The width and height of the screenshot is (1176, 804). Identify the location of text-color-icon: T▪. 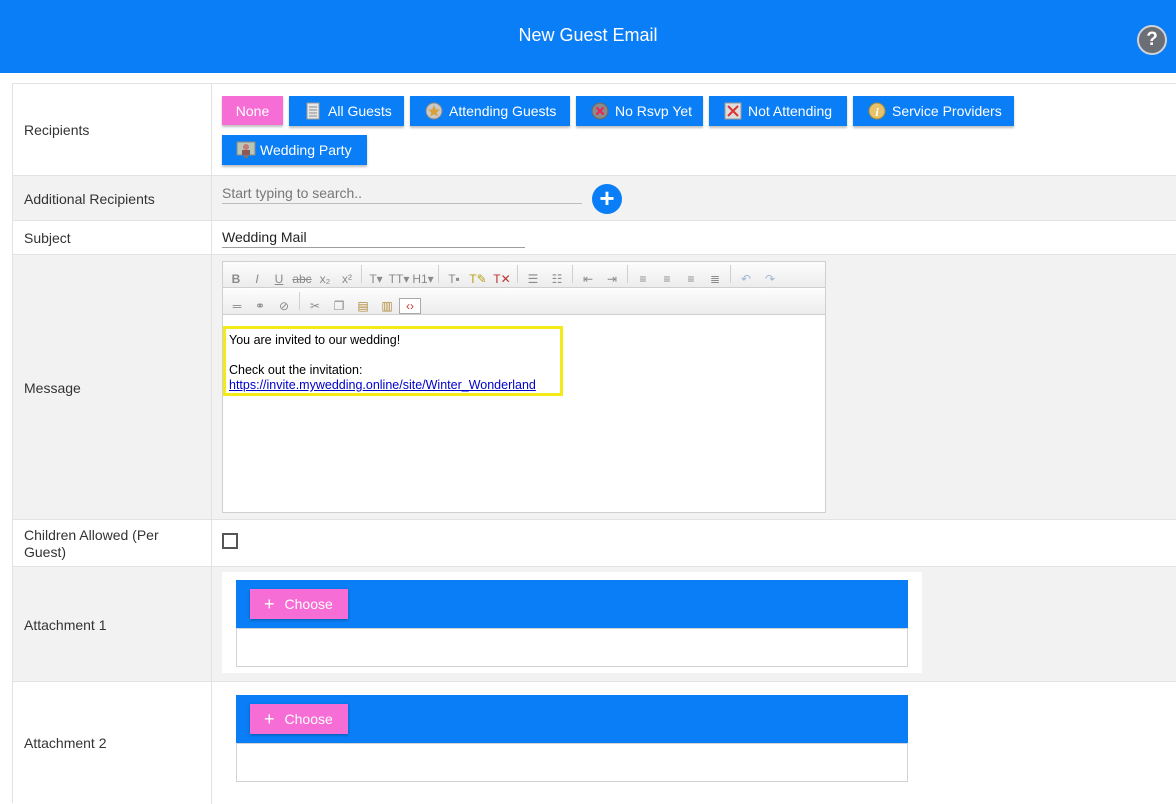
(454, 279).